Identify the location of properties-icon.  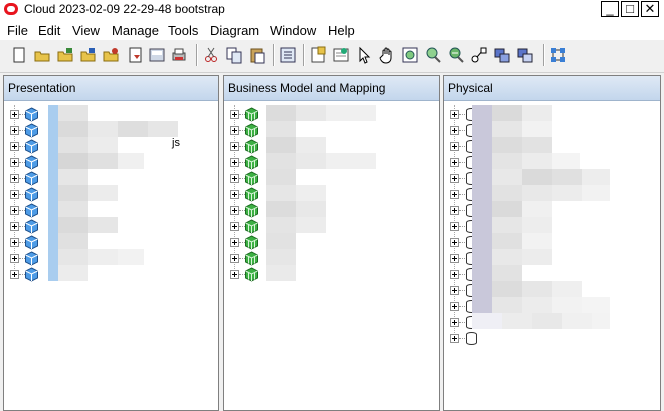
(318, 54).